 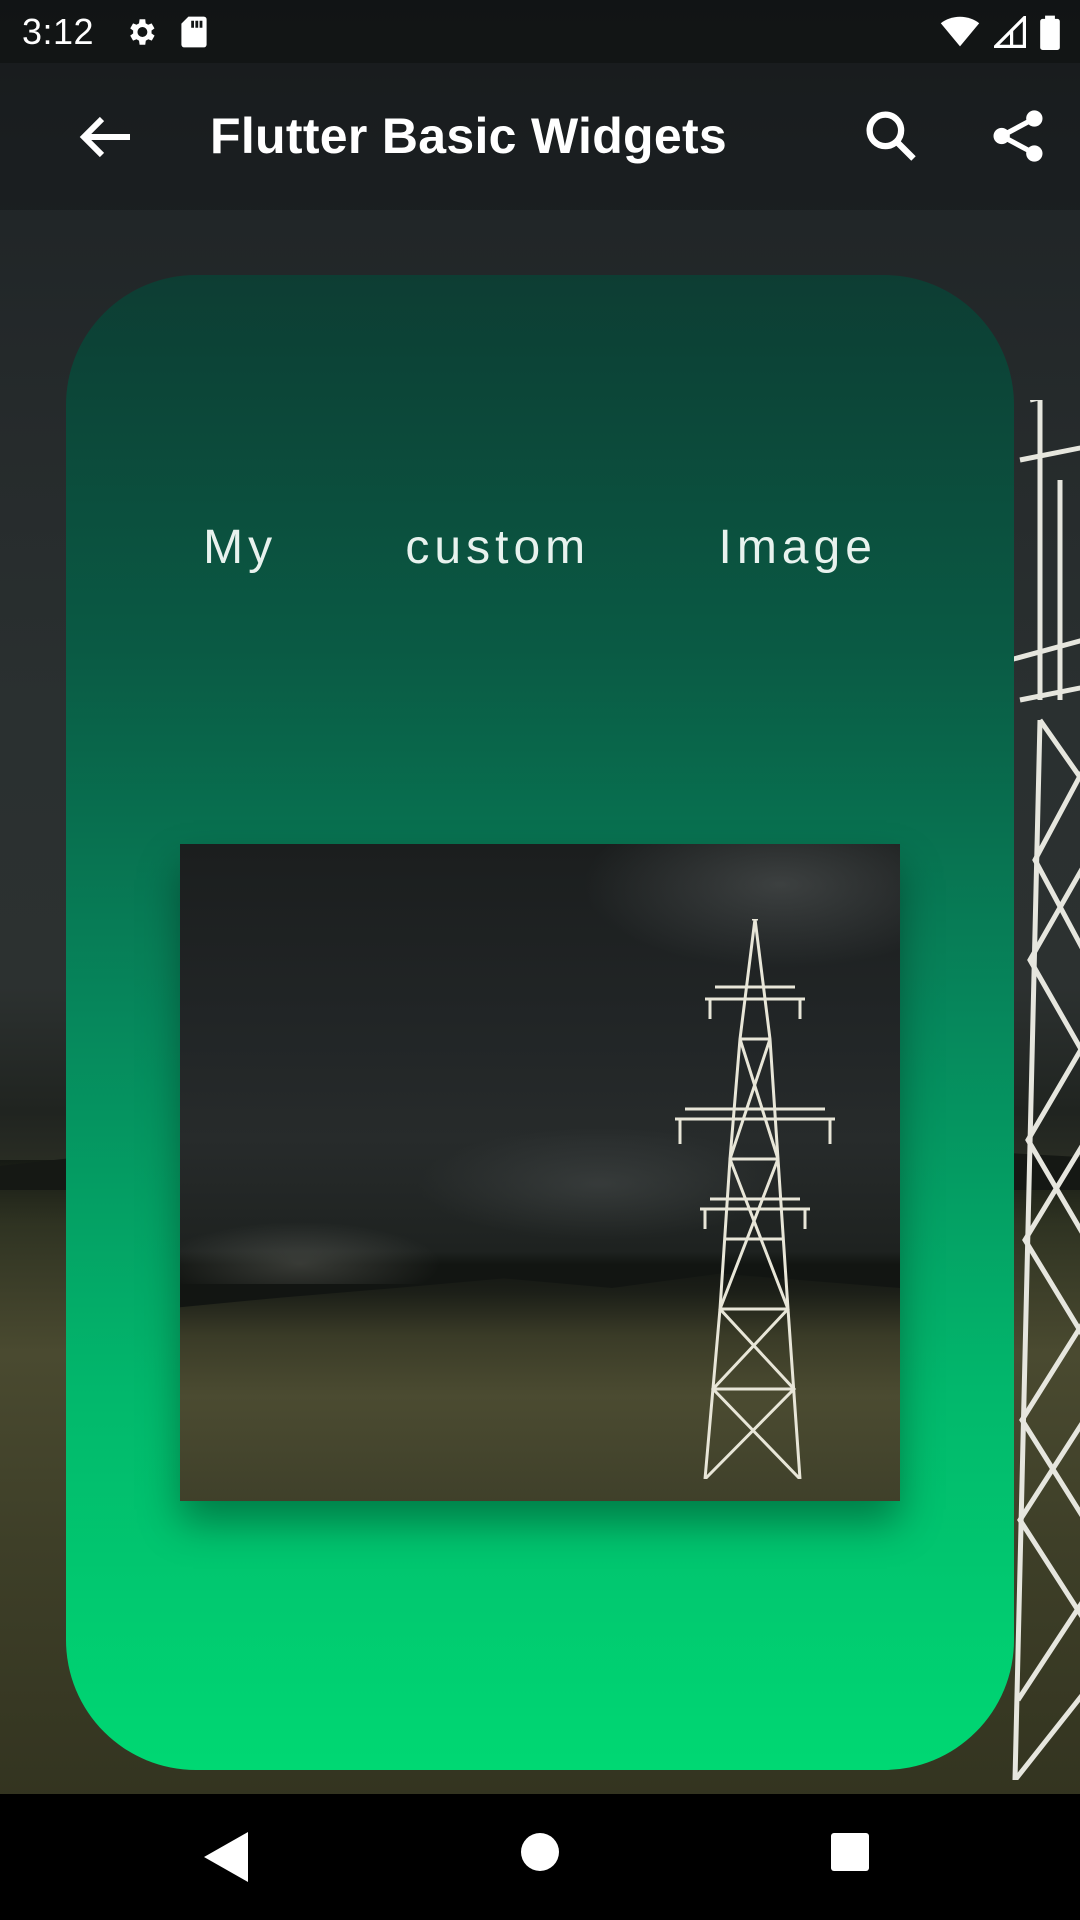 I want to click on signal-icon, so click(x=1010, y=31).